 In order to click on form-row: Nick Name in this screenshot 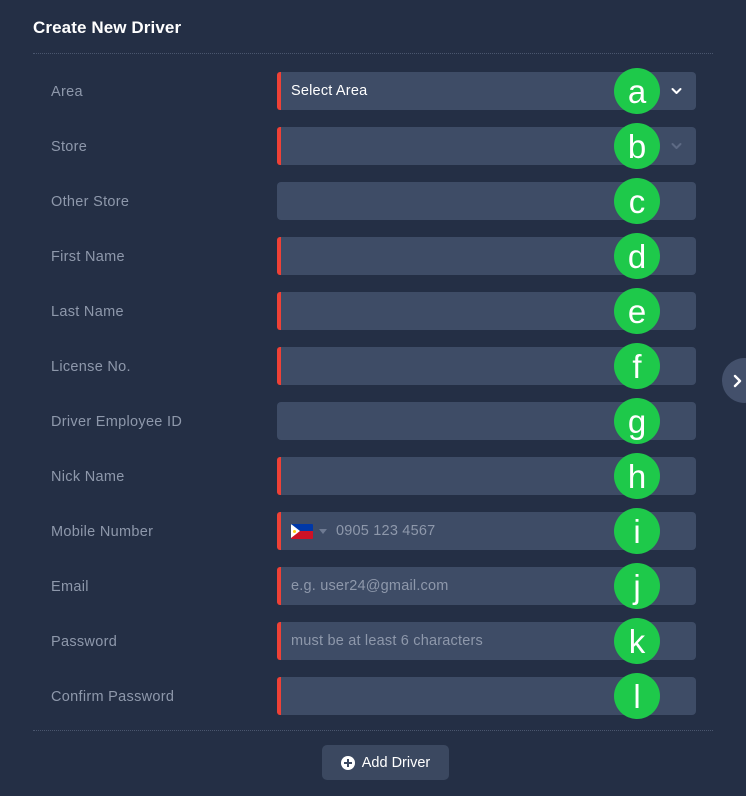, I will do `click(373, 484)`.